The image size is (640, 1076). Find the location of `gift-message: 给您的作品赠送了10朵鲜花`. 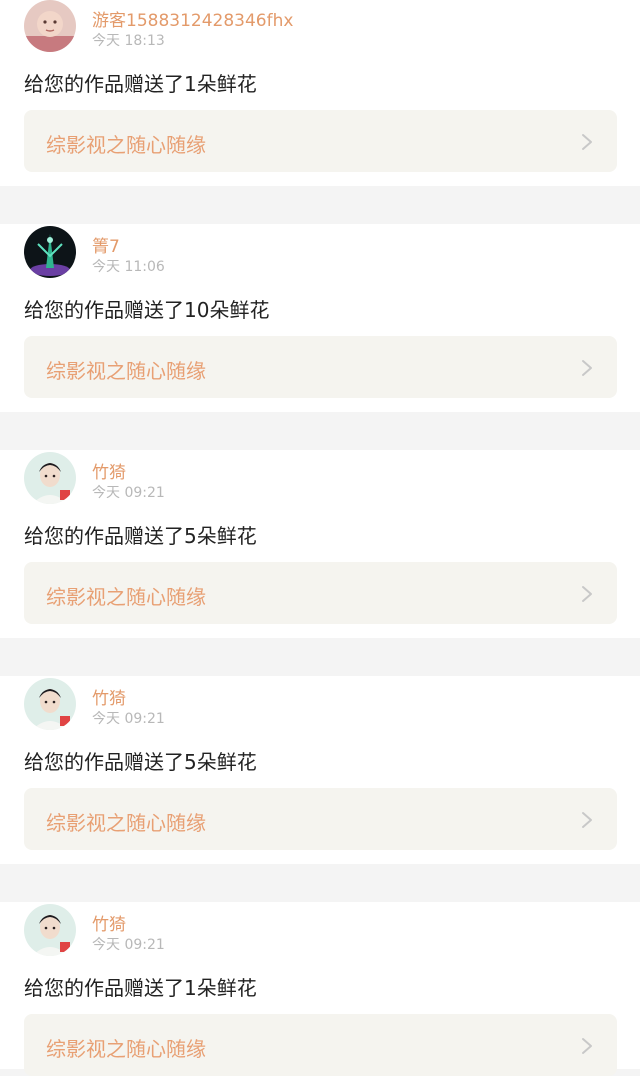

gift-message: 给您的作品赠送了10朵鲜花 is located at coordinates (147, 310).